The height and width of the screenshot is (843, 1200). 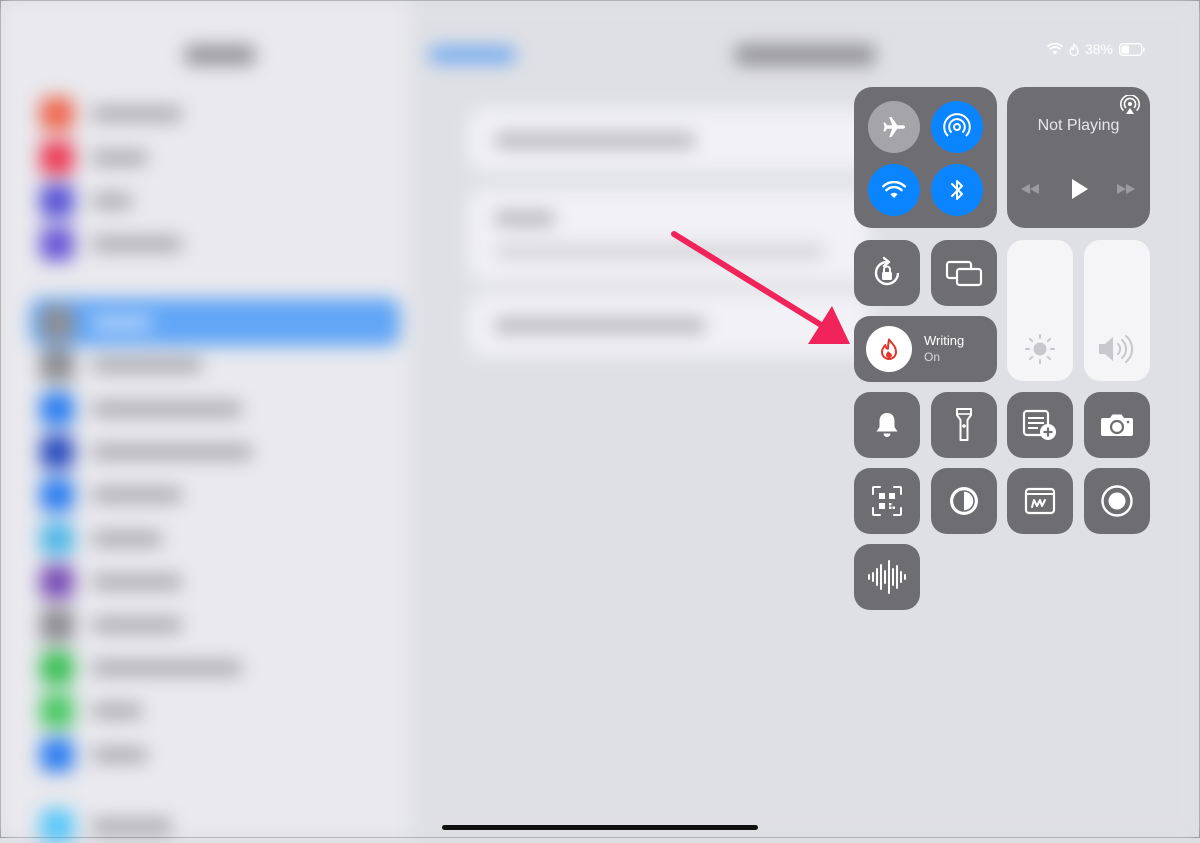 I want to click on flashlight-button, so click(x=964, y=425).